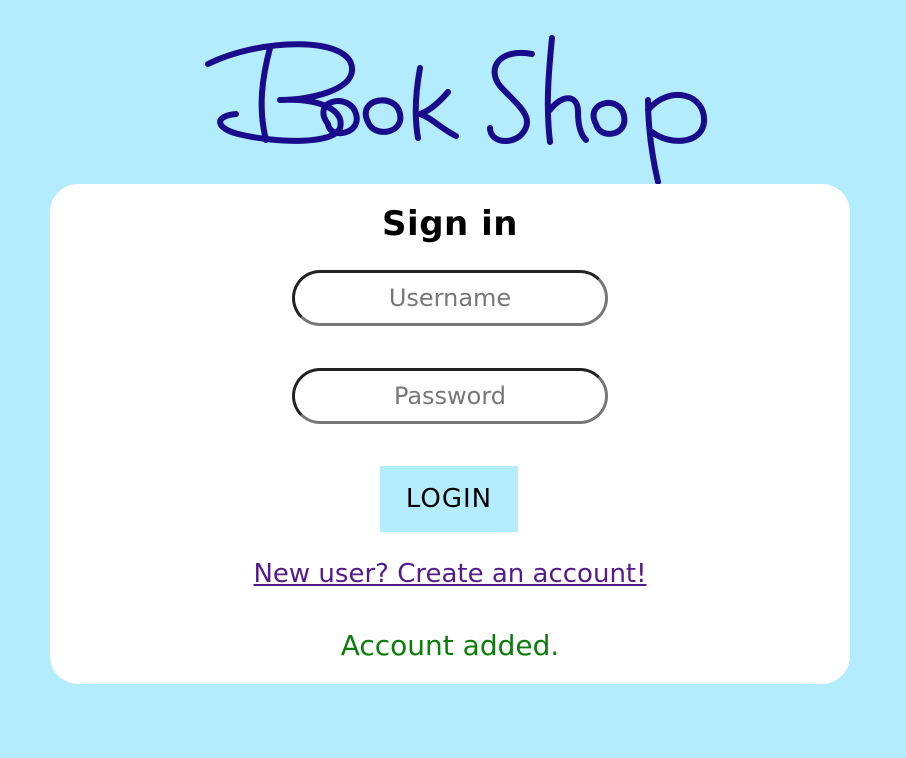 This screenshot has width=906, height=758. I want to click on create-account-link: New user? Create an account!, so click(450, 574).